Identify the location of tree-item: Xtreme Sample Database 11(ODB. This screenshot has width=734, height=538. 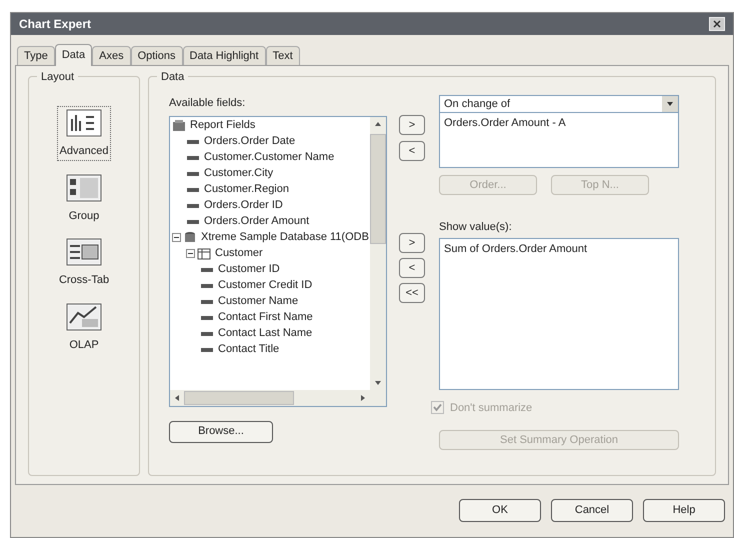
(285, 237).